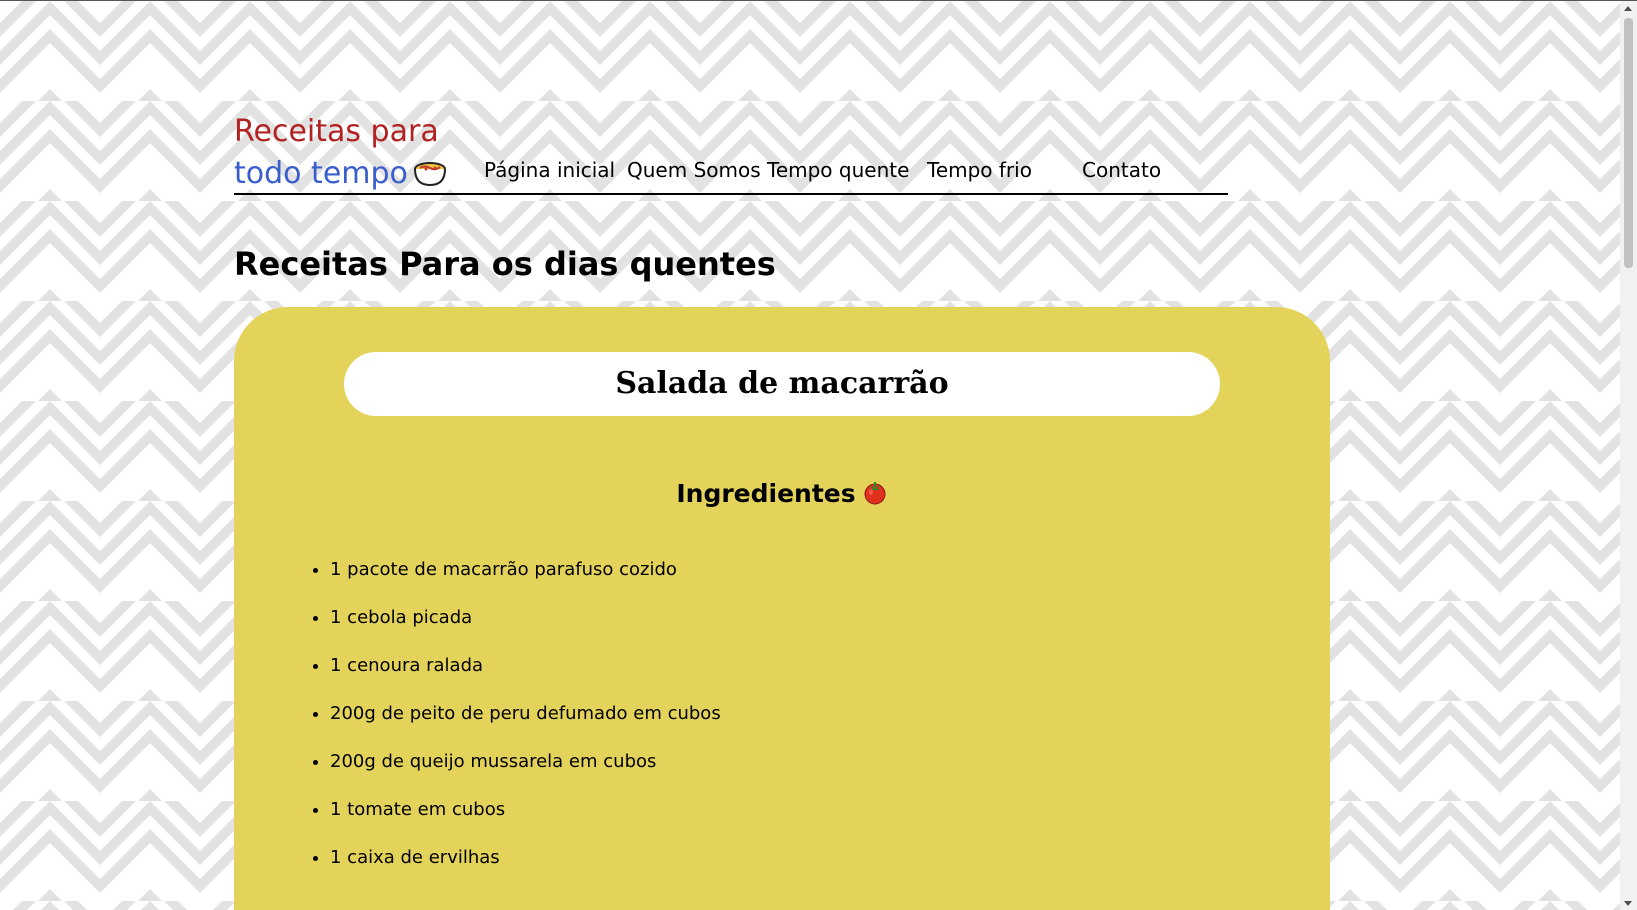  What do you see at coordinates (525, 771) in the screenshot?
I see `list-item: 200g de queijo mussarela em cubos` at bounding box center [525, 771].